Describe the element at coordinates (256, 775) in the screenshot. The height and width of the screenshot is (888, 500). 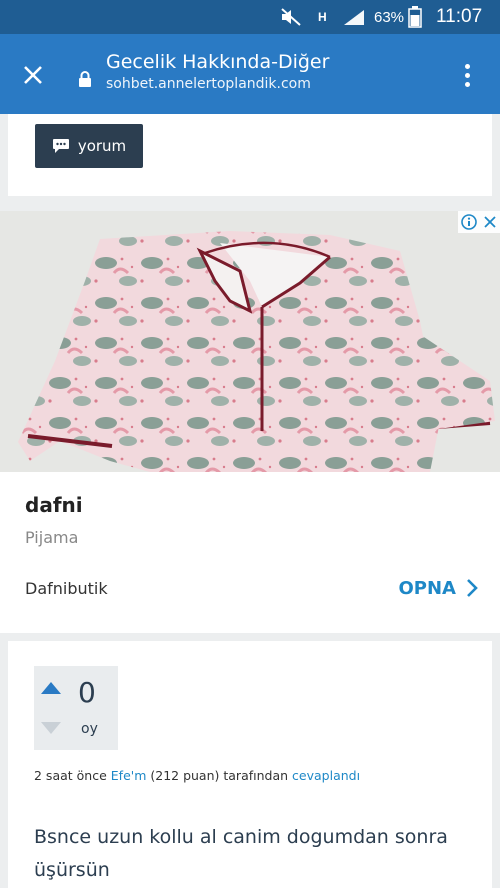
I see `answer-by: tarafından` at that location.